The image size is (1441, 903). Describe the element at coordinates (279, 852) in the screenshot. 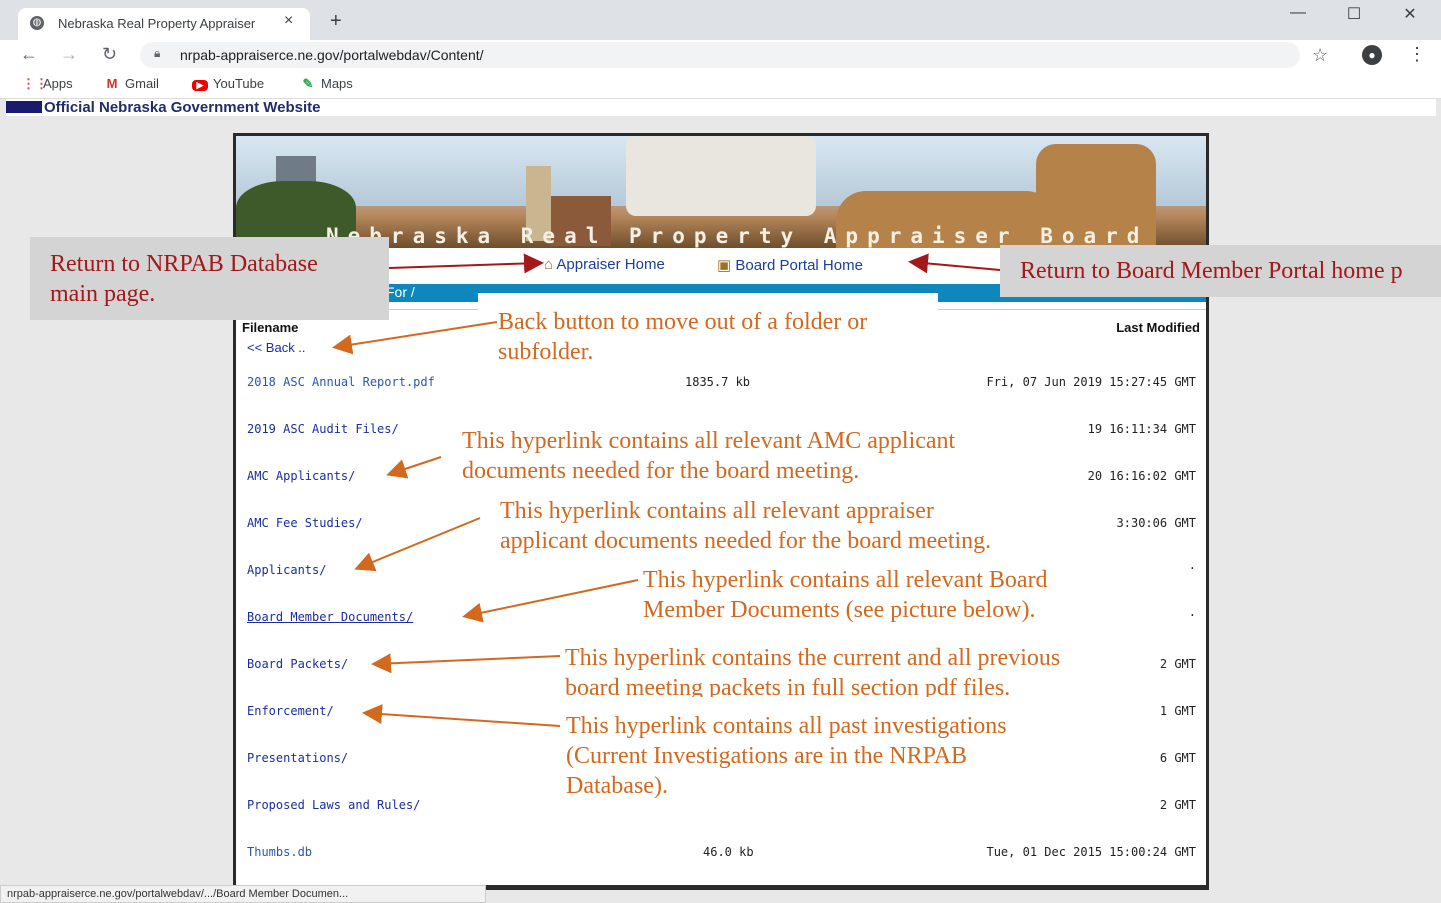

I see `file-link: Thumbs.db` at that location.